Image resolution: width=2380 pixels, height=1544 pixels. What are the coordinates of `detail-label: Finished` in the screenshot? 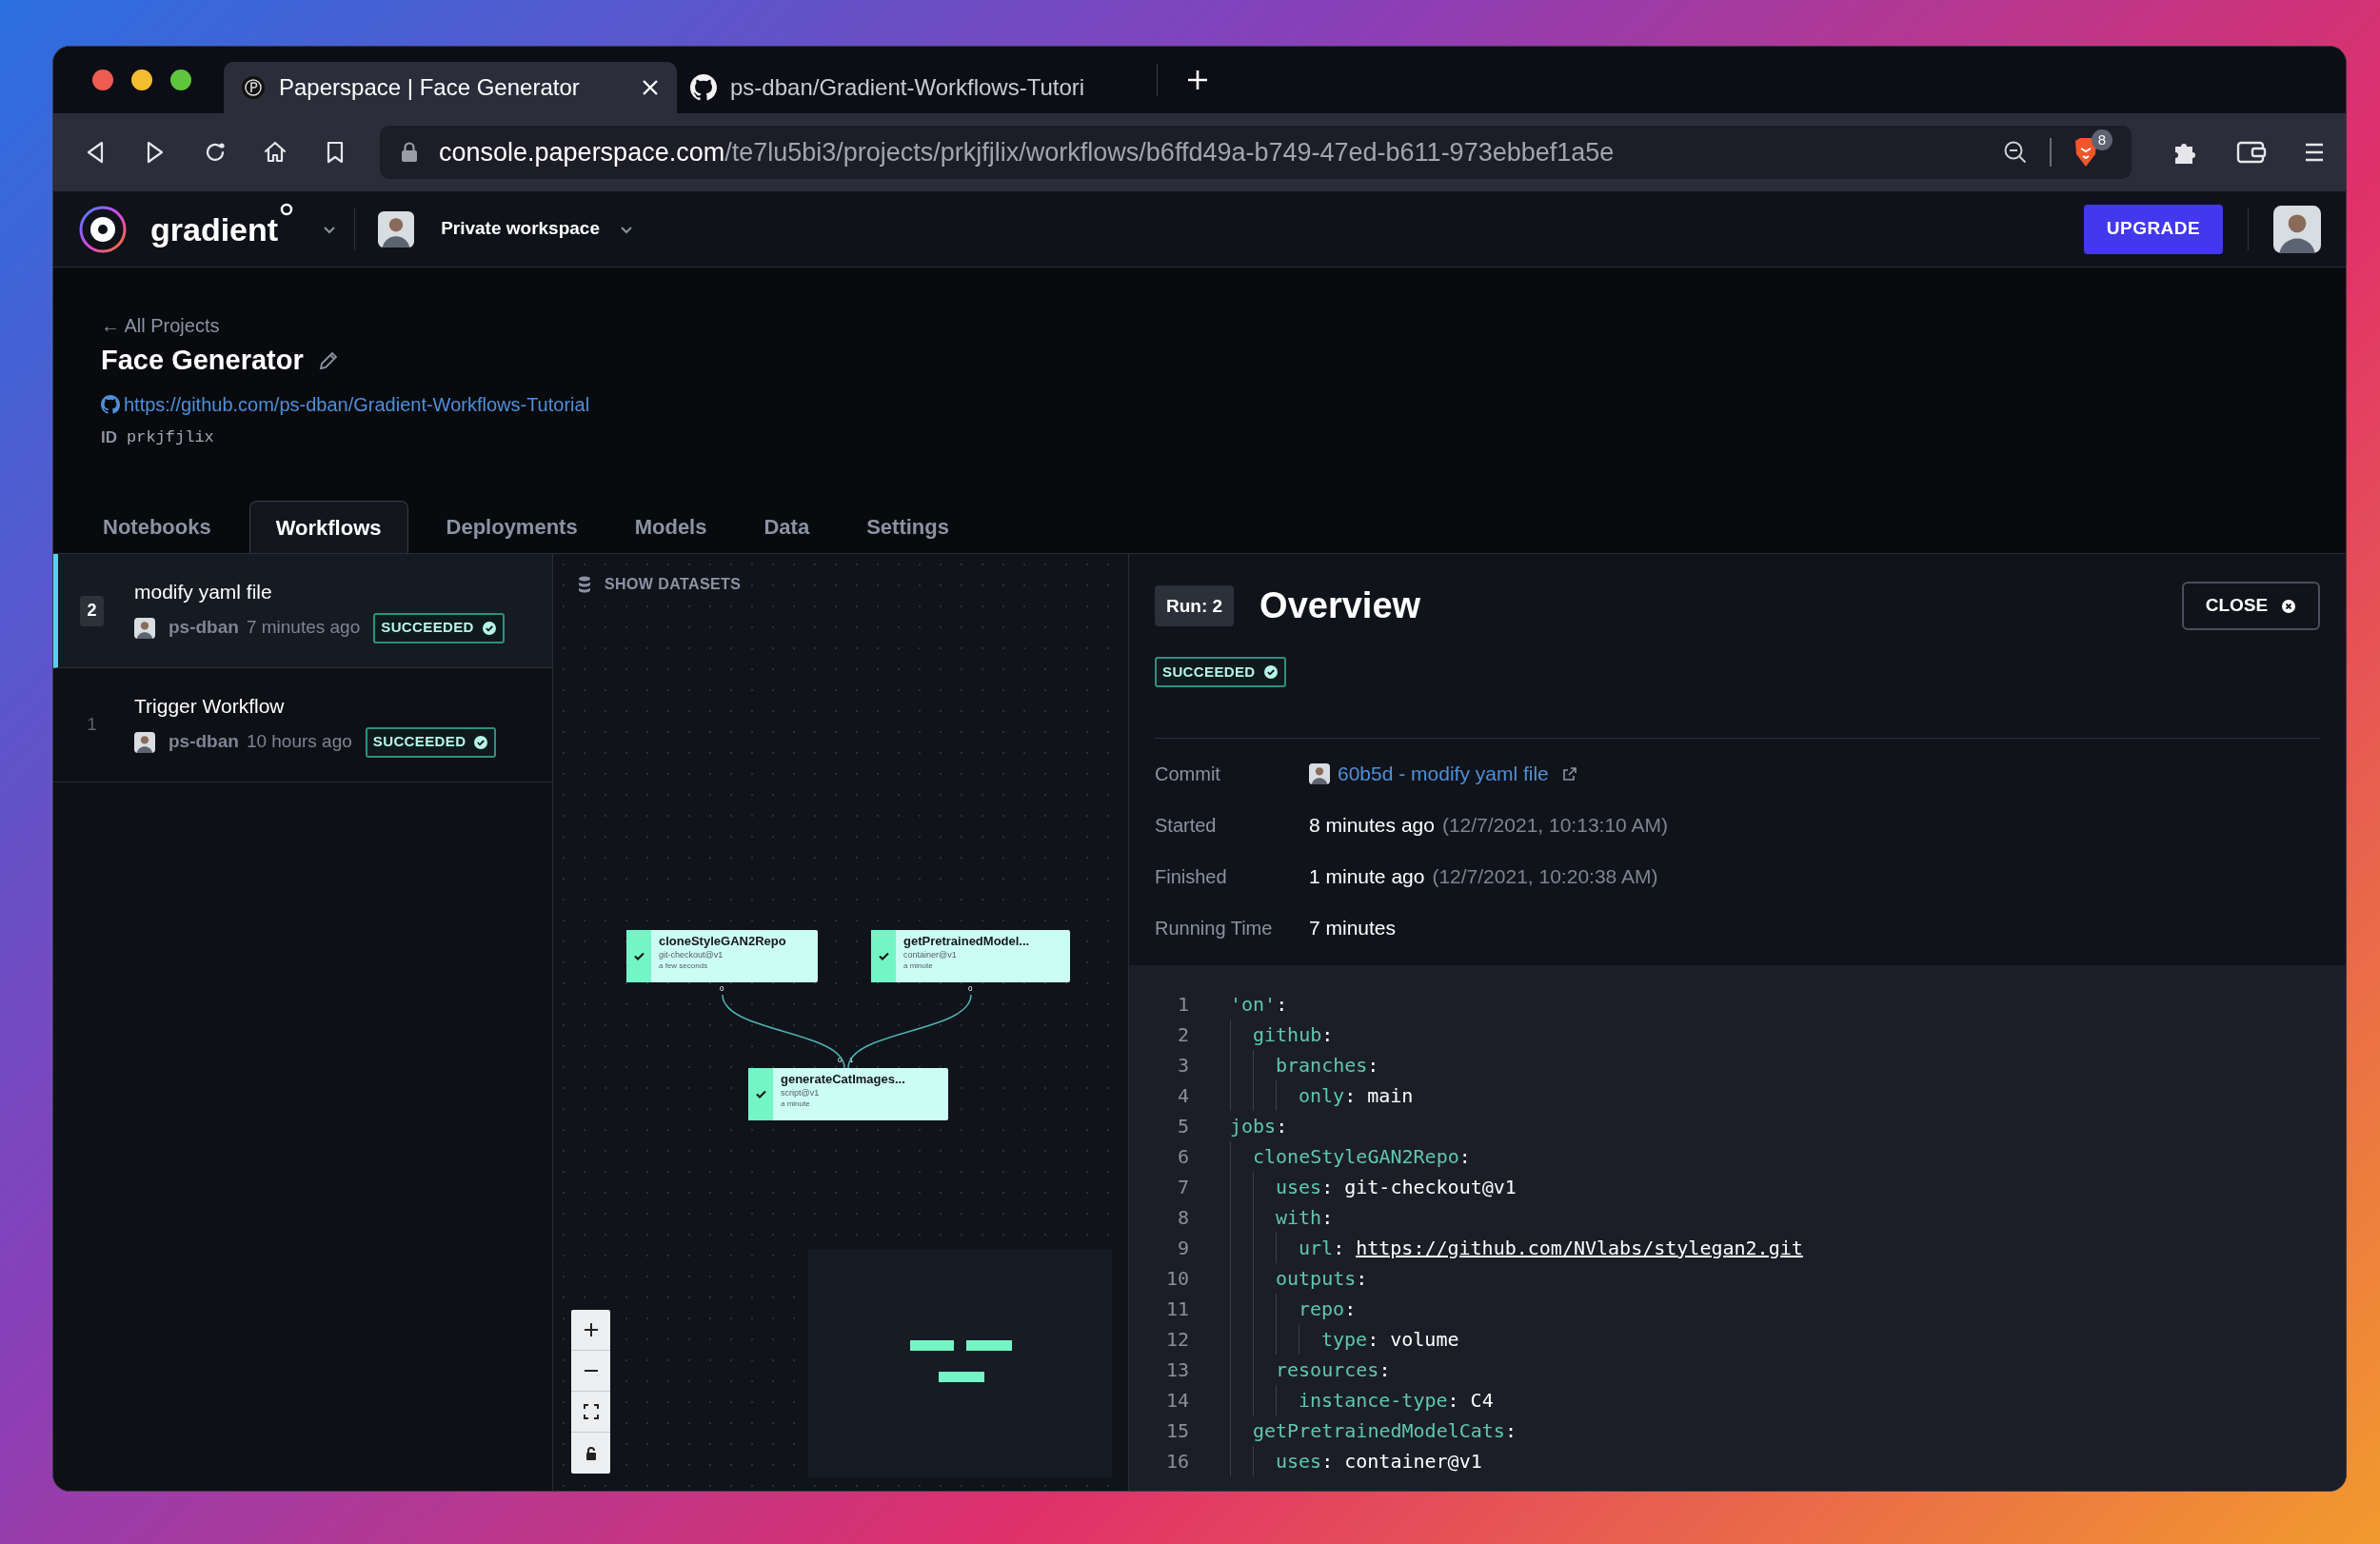 It's located at (1191, 877).